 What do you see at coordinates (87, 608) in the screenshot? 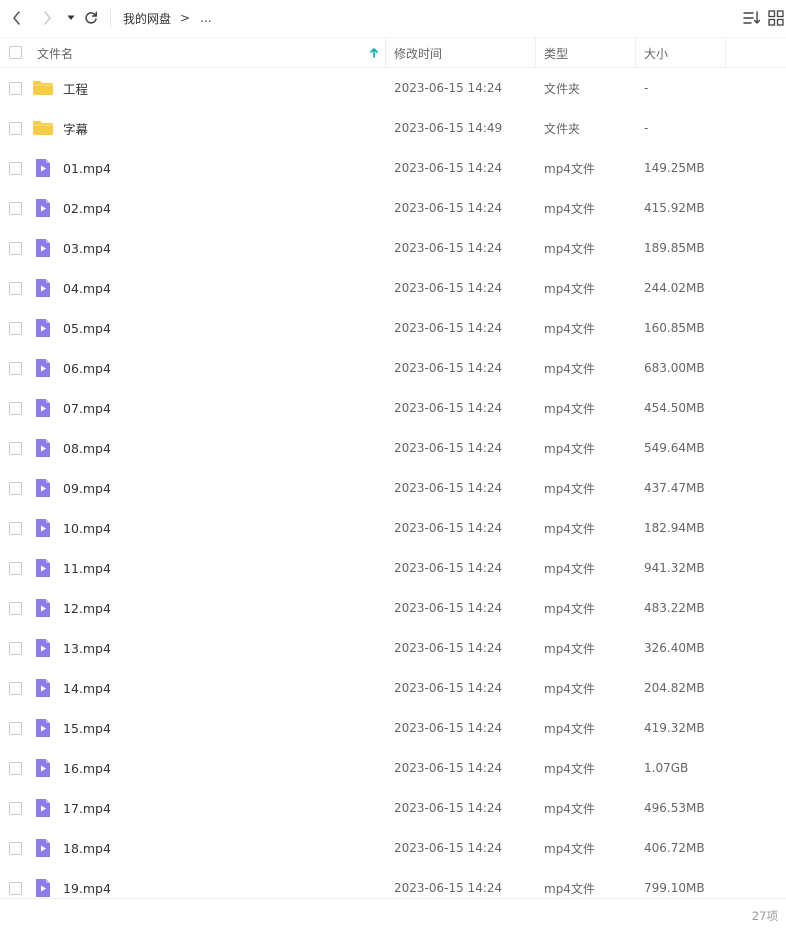
I see `file-name: 12.mp4` at bounding box center [87, 608].